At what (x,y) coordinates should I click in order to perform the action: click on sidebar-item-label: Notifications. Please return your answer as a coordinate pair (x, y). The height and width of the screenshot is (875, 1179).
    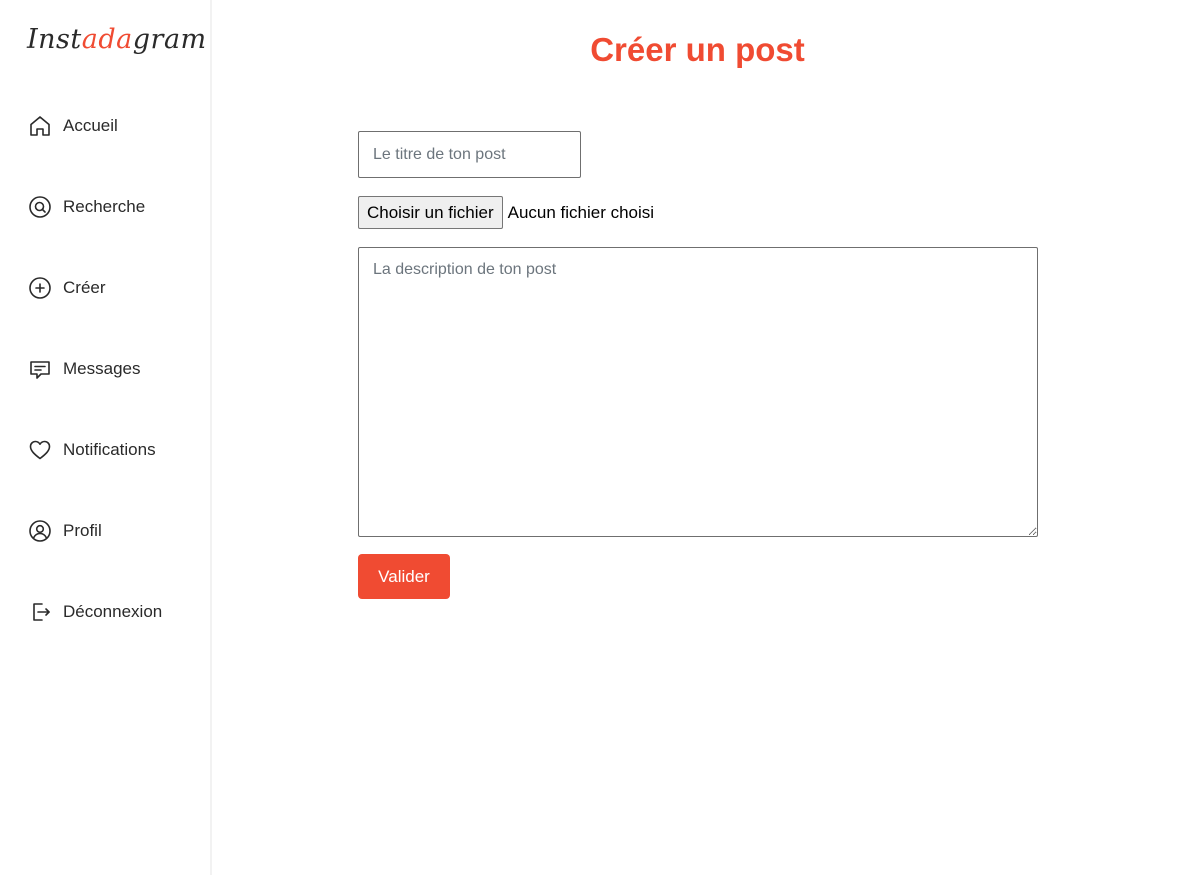
    Looking at the image, I should click on (109, 449).